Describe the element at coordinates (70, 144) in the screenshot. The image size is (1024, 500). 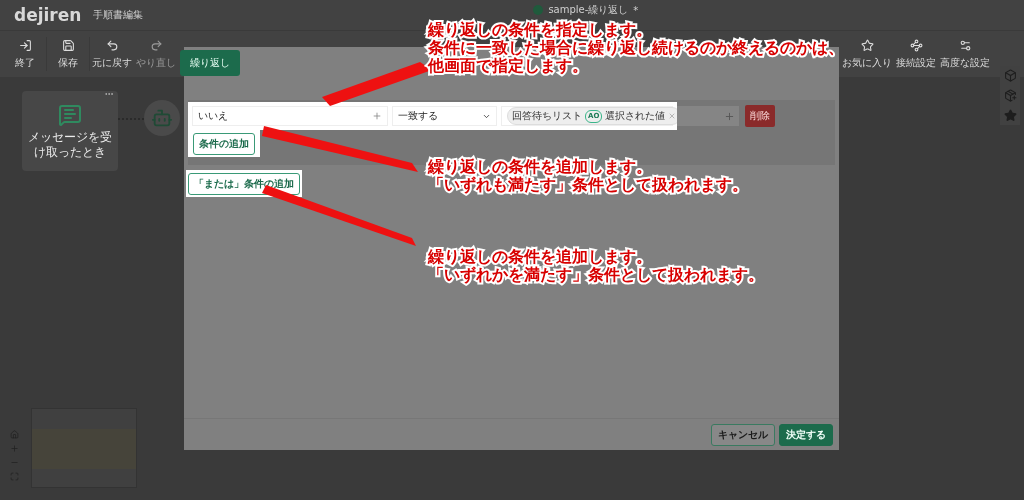
I see `node-label: メッセージを受け取ったとき` at that location.